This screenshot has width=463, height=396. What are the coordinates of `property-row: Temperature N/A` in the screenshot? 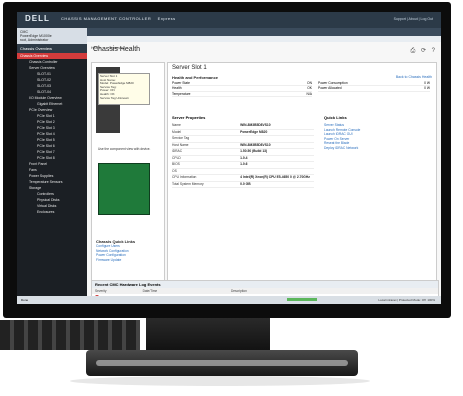 It's located at (242, 94).